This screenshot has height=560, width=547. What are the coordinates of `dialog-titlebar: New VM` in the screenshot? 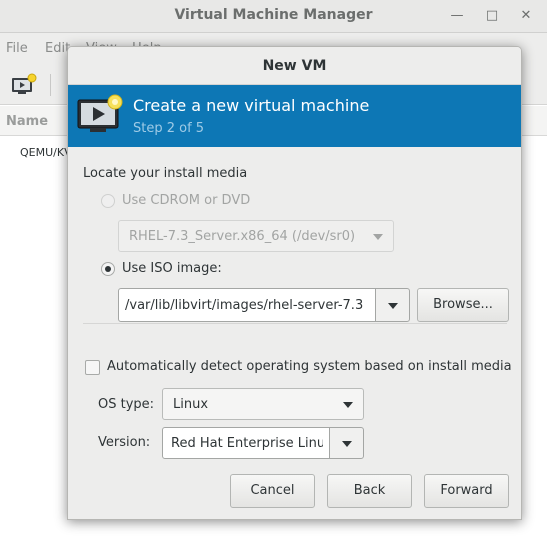 It's located at (294, 66).